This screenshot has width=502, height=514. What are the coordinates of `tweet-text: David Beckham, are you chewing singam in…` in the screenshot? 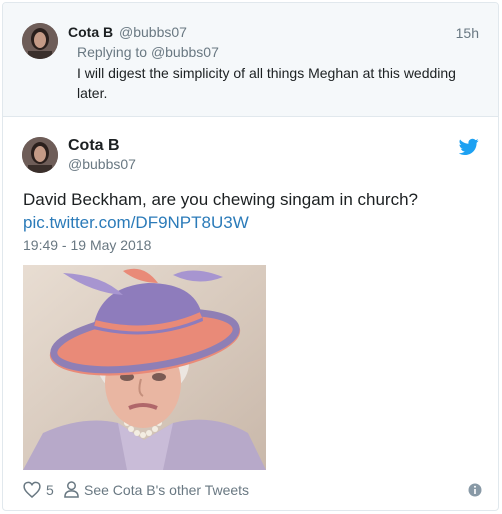 It's located at (253, 211).